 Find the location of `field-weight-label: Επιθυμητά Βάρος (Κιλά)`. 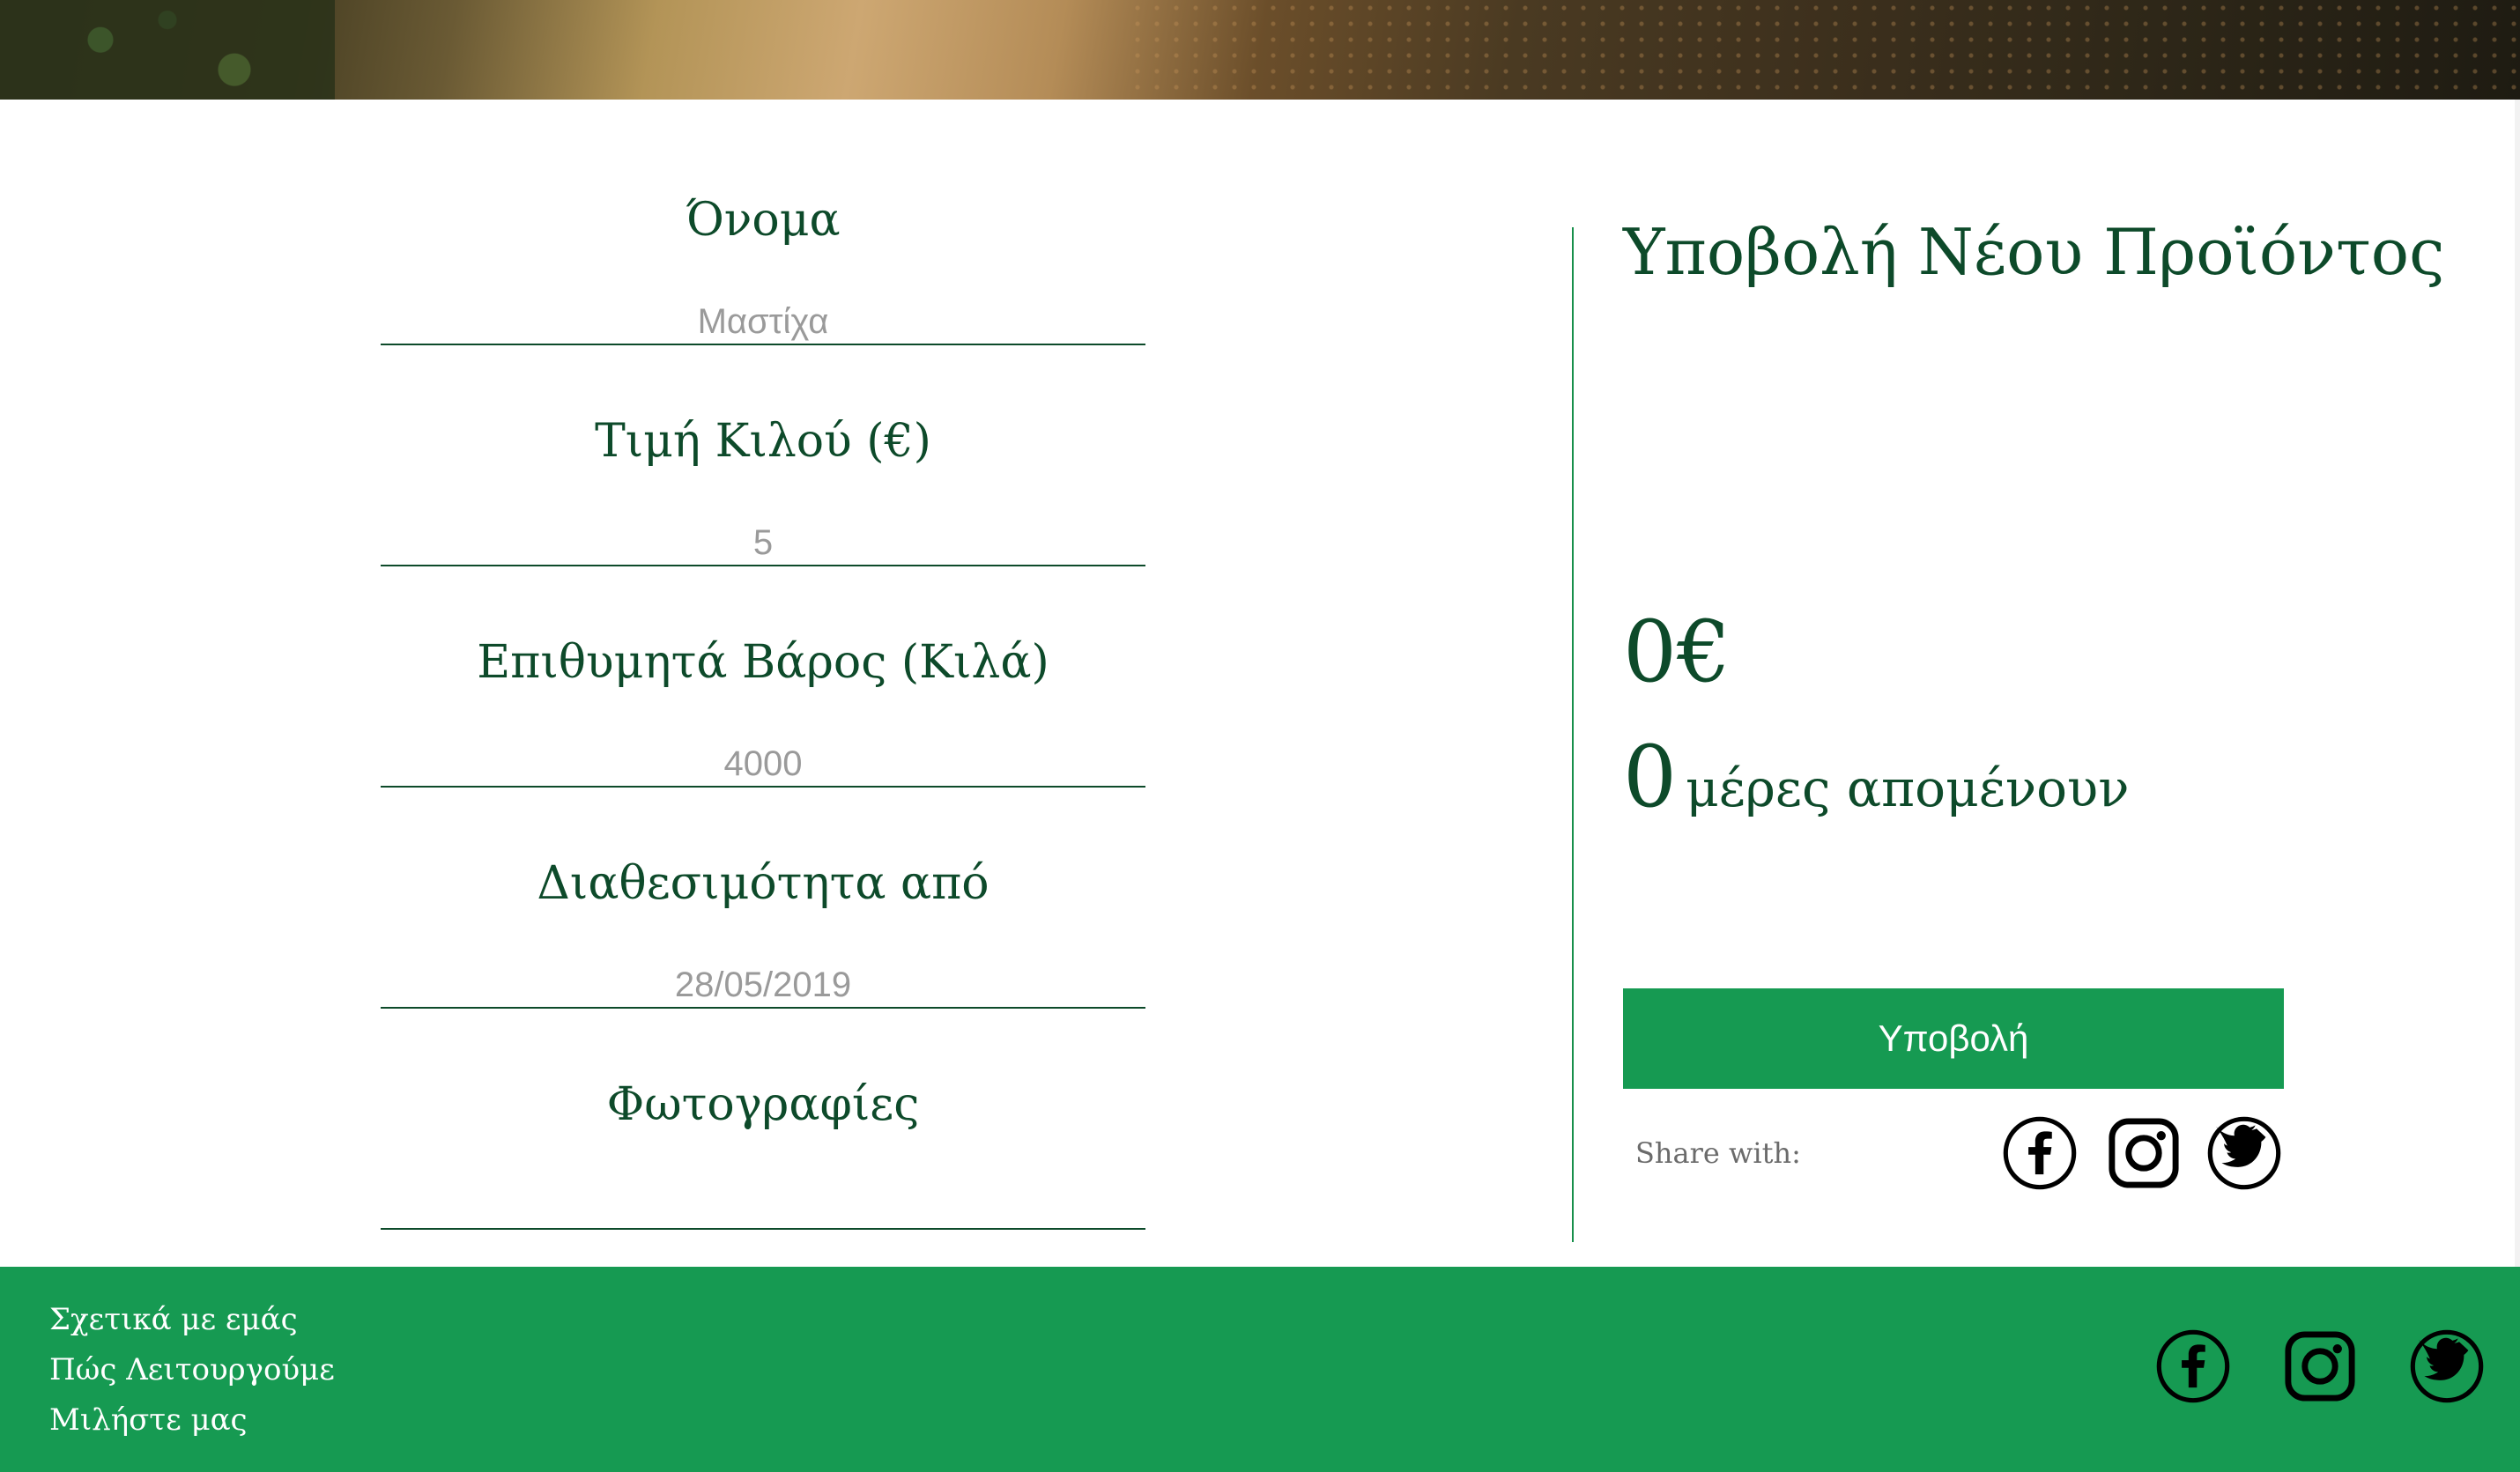

field-weight-label: Επιθυμητά Βάρος (Κιλά) is located at coordinates (763, 663).